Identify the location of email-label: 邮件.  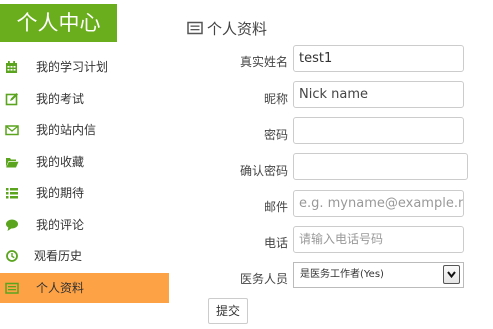
(275, 207).